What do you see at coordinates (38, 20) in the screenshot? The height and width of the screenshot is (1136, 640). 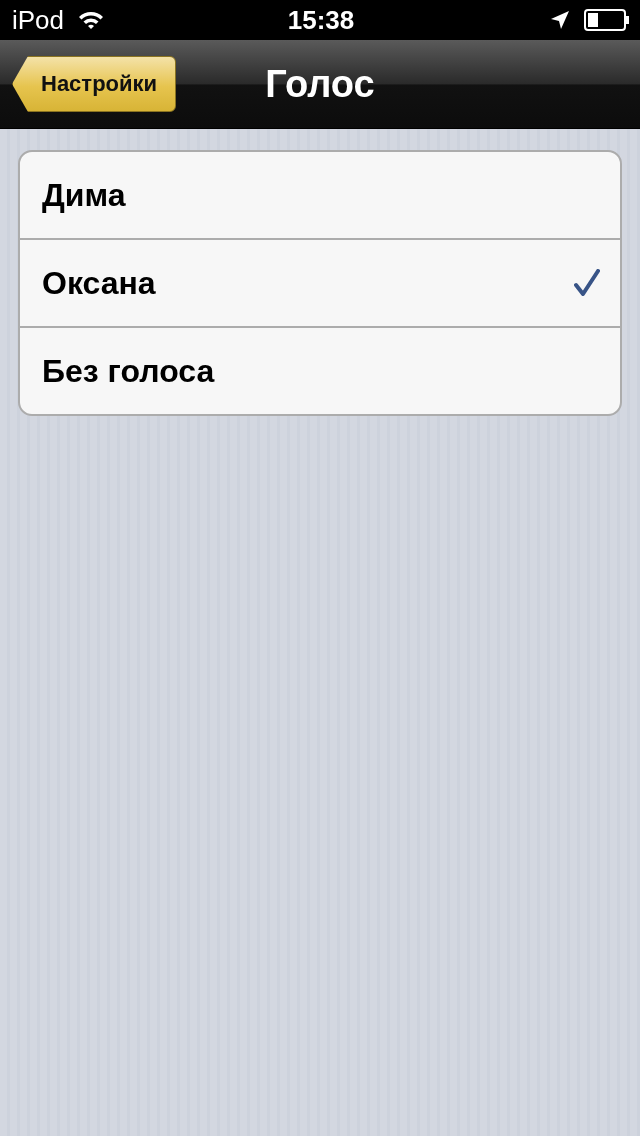 I see `device-name: iPod` at bounding box center [38, 20].